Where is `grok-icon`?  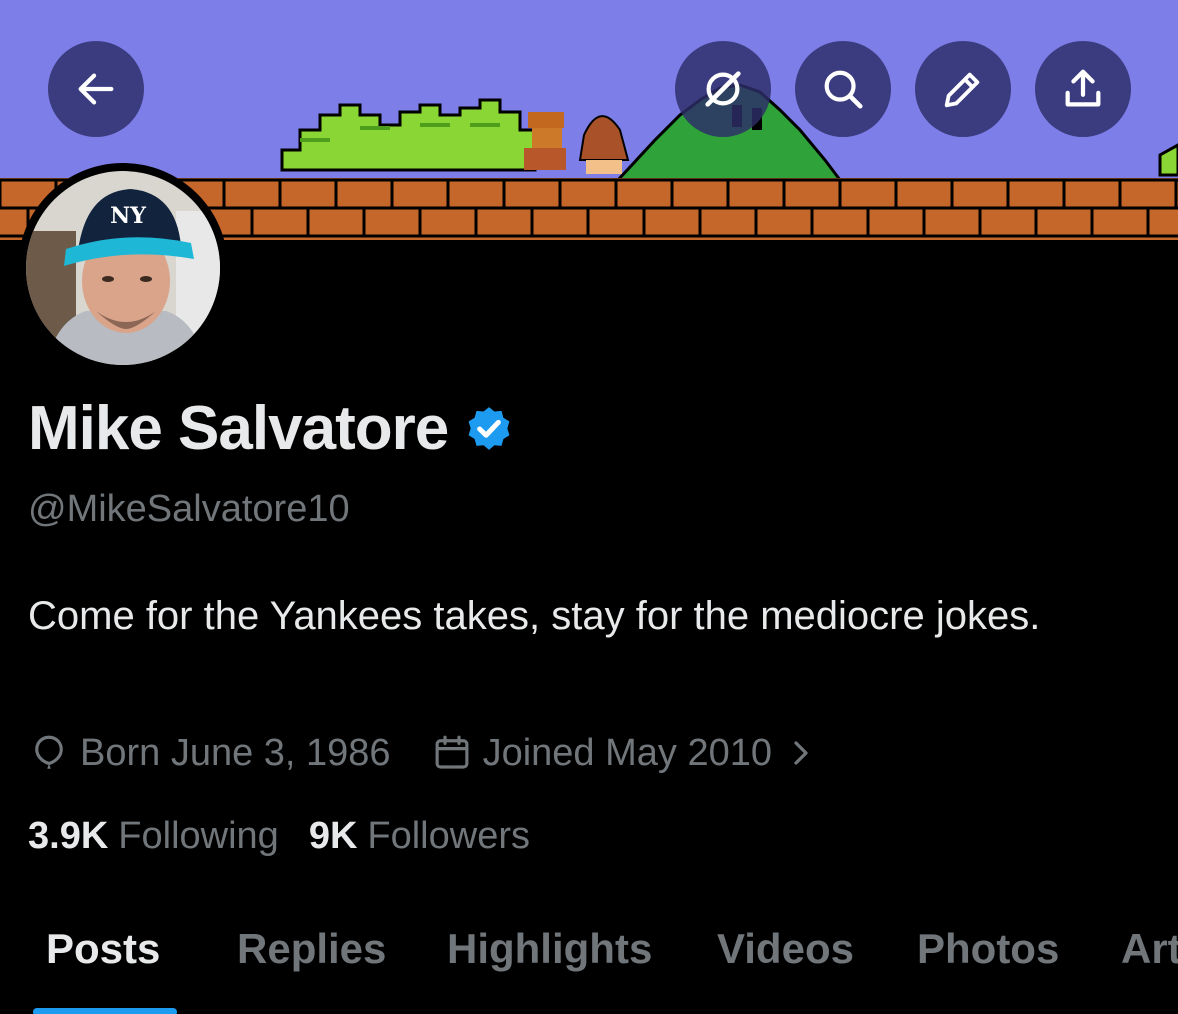 grok-icon is located at coordinates (723, 89).